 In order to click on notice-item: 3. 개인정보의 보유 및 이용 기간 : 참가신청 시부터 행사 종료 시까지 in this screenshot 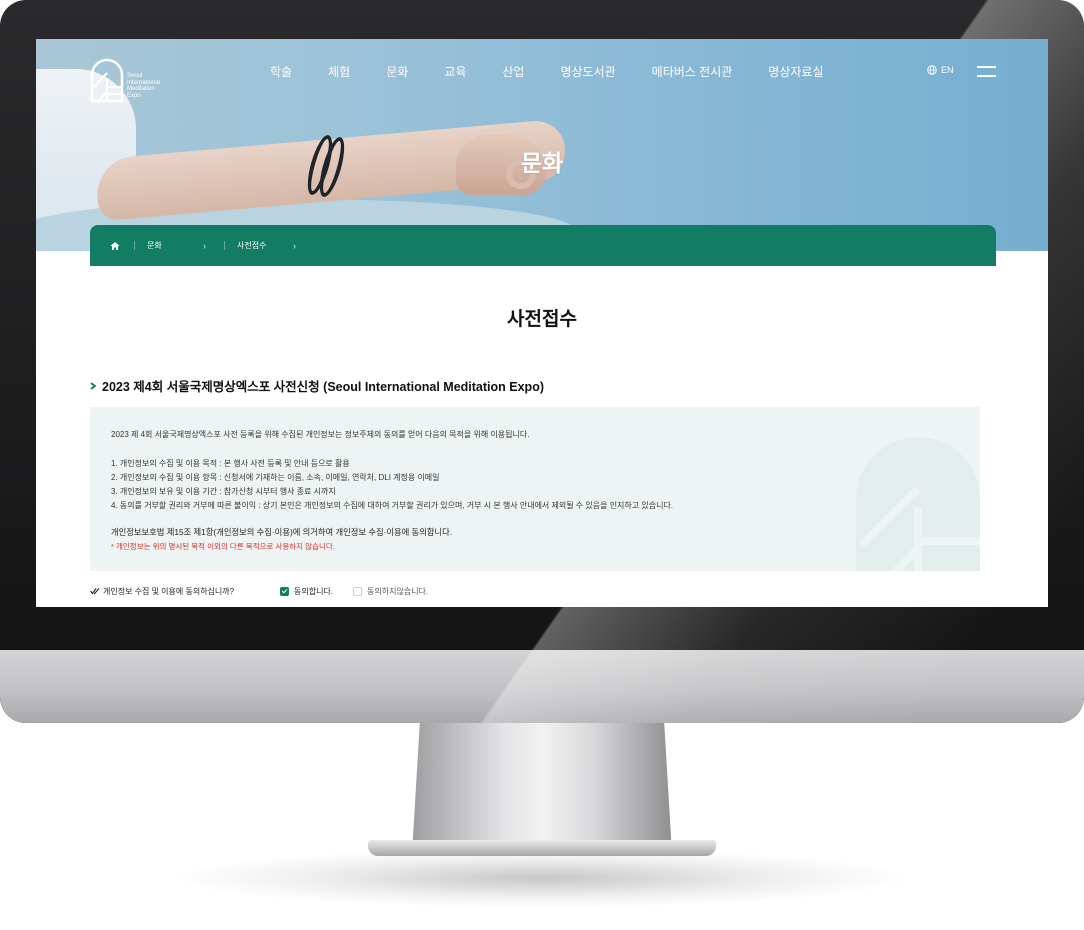, I will do `click(223, 491)`.